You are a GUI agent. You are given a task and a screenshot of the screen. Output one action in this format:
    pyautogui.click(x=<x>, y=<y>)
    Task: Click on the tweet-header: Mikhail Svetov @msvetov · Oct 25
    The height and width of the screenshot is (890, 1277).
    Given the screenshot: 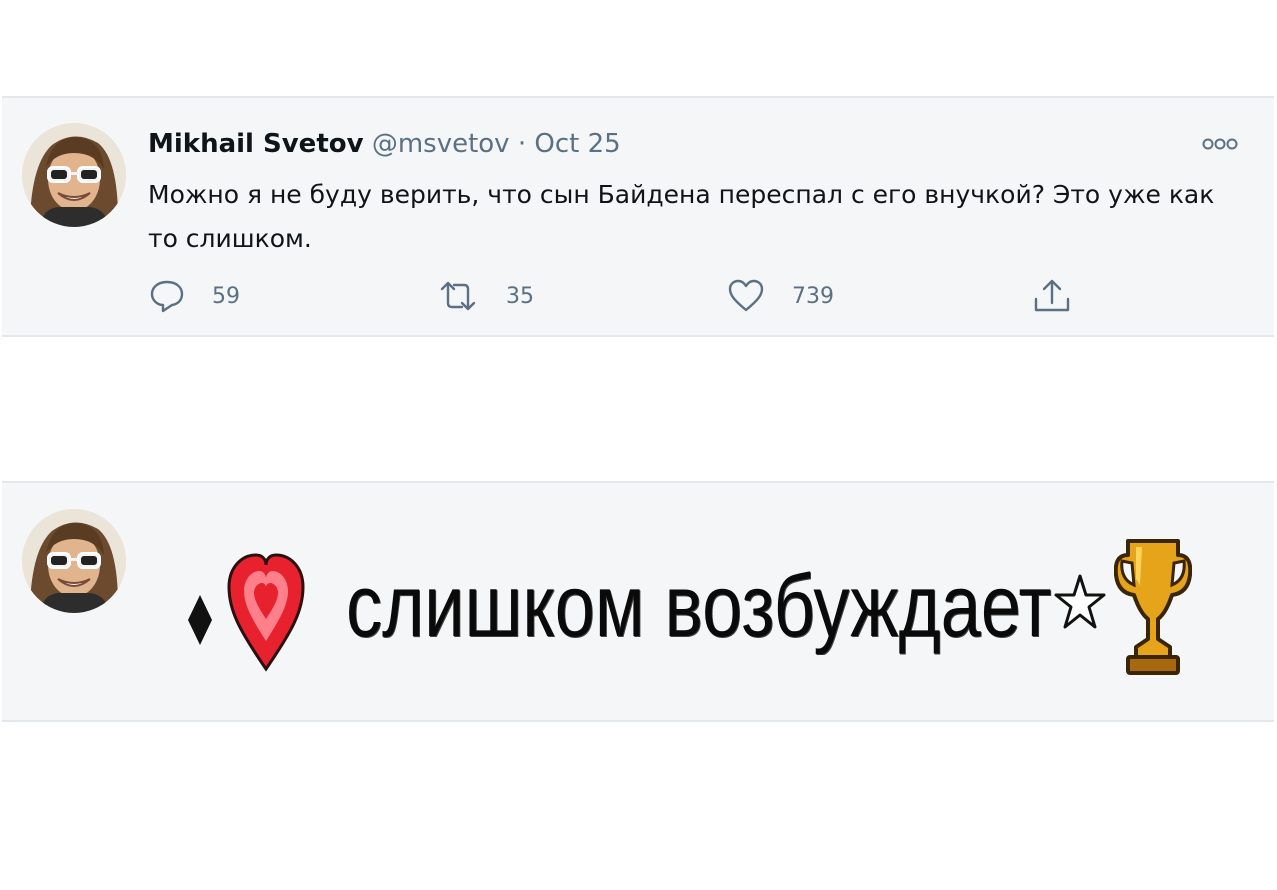 What is the action you would take?
    pyautogui.click(x=384, y=144)
    